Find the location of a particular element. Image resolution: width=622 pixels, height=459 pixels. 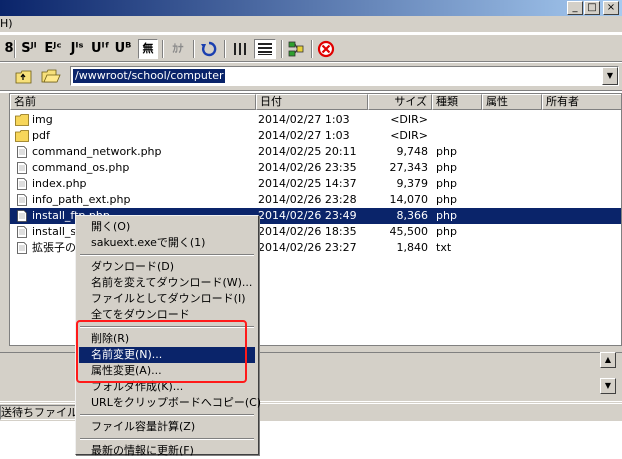

open-folder-icon is located at coordinates (51, 76).